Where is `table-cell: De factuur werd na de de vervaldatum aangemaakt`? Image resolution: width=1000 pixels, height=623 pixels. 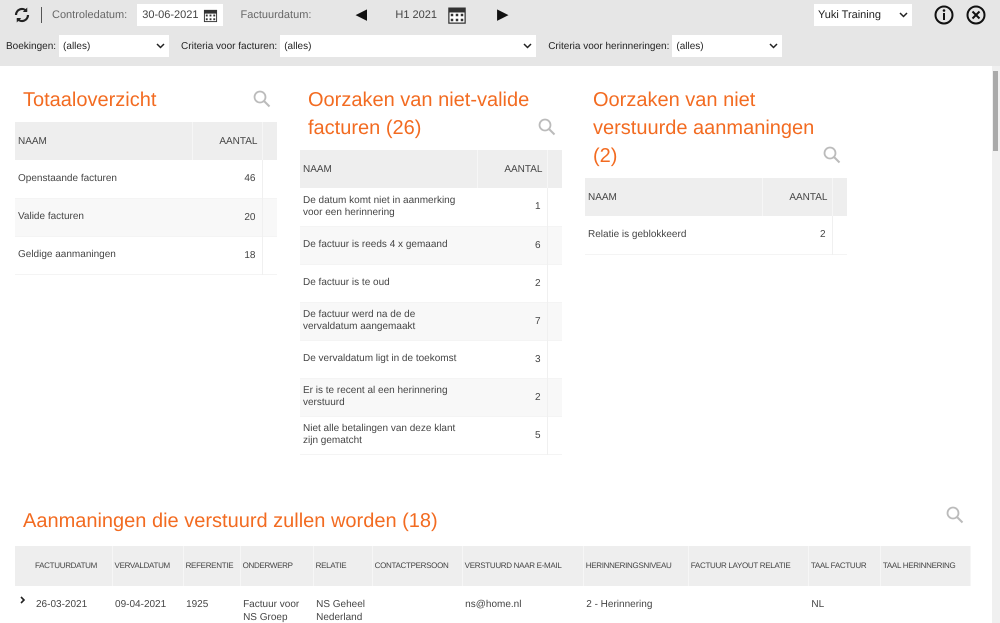 table-cell: De factuur werd na de de vervaldatum aangemaakt is located at coordinates (388, 321).